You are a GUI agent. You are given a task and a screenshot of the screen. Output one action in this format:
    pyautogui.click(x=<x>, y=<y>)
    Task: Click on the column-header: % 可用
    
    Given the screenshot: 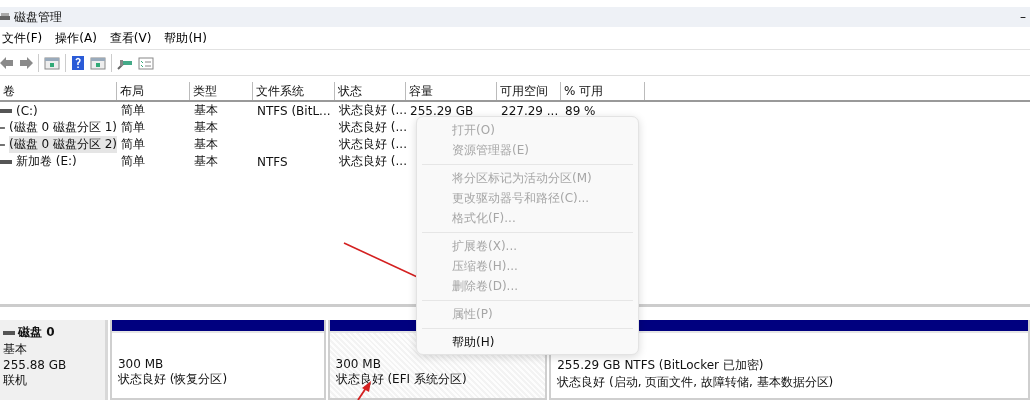 What is the action you would take?
    pyautogui.click(x=603, y=91)
    